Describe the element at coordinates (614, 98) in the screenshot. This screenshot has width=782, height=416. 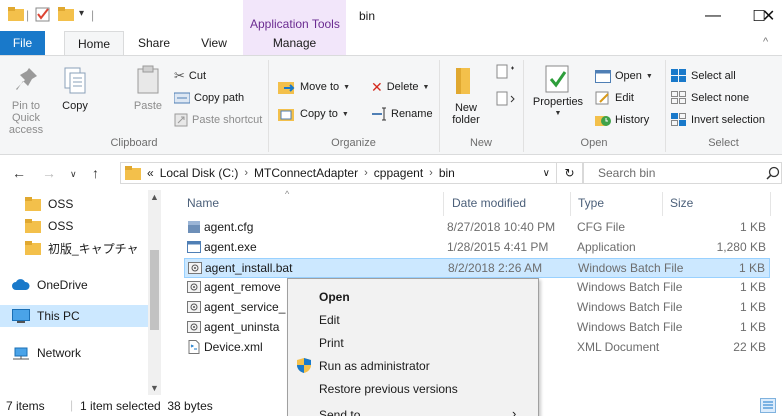
I see `edit-button: Edit` at that location.